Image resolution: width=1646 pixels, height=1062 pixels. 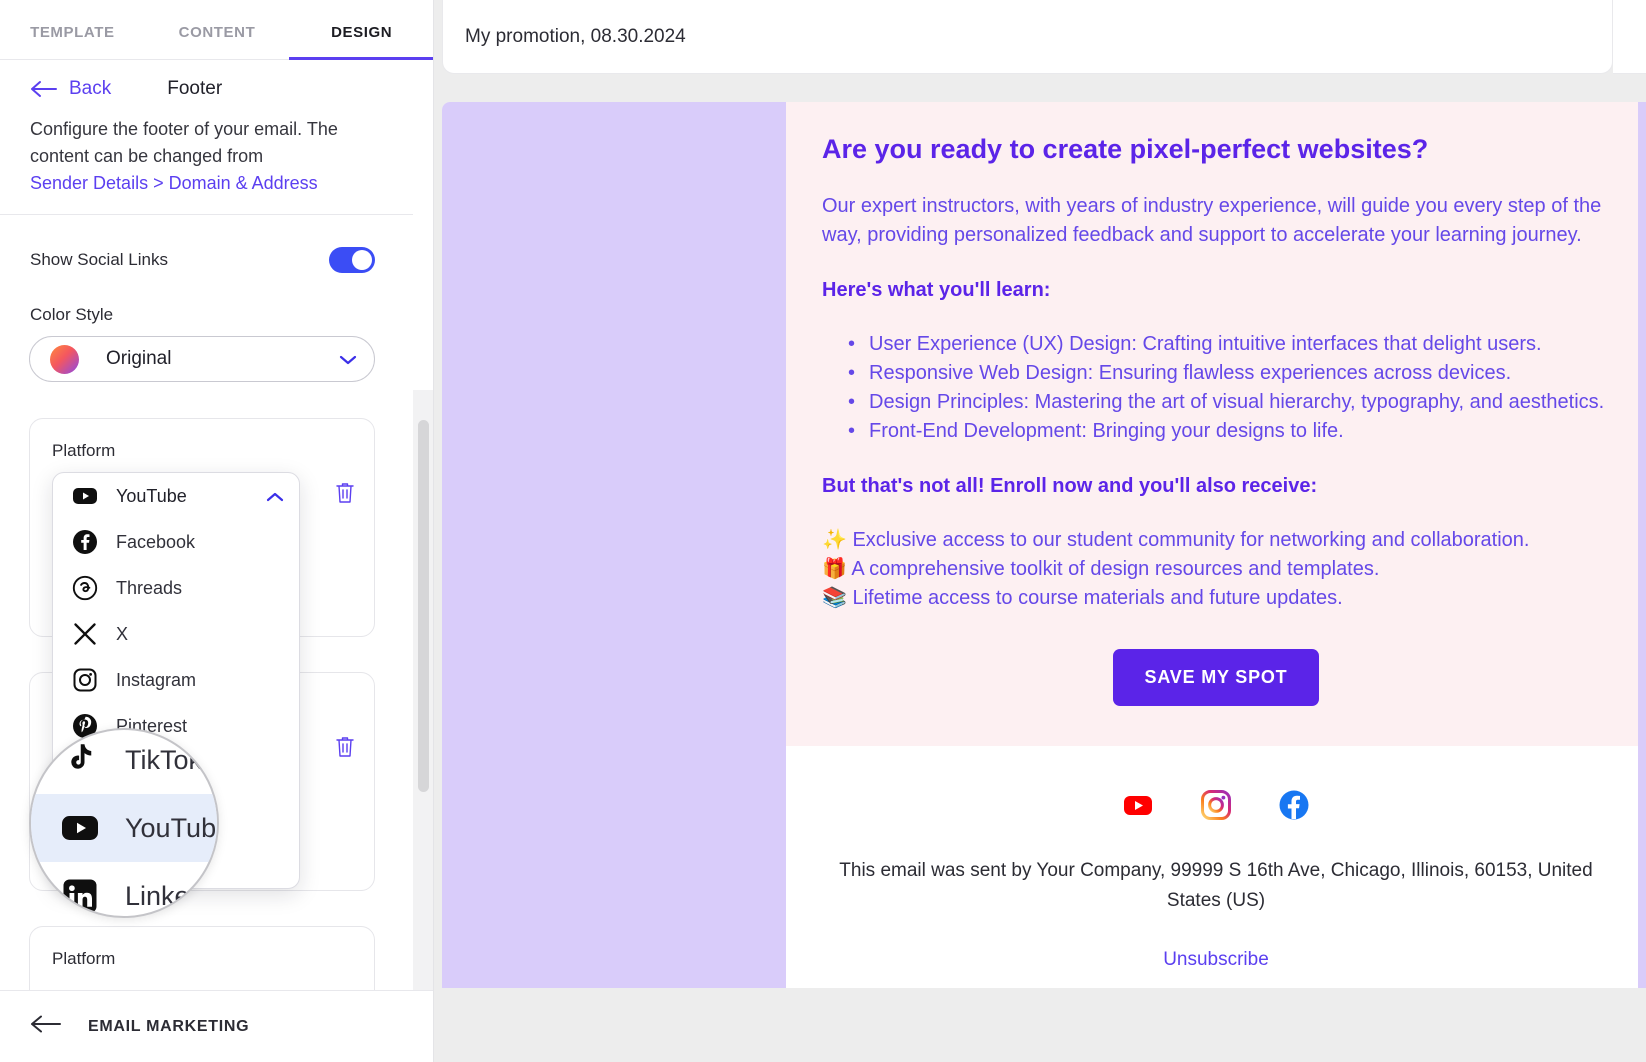 I want to click on dropdown-trigger-youtube: YouTube, so click(x=176, y=496).